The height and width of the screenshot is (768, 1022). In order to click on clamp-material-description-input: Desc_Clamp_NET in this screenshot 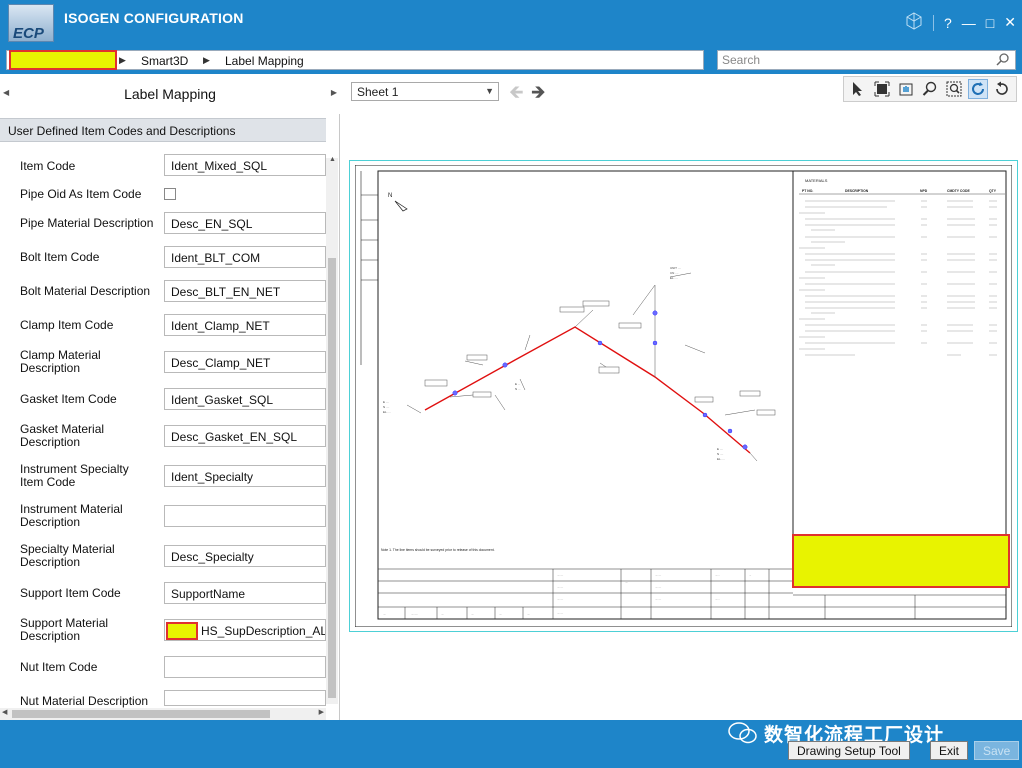, I will do `click(245, 362)`.